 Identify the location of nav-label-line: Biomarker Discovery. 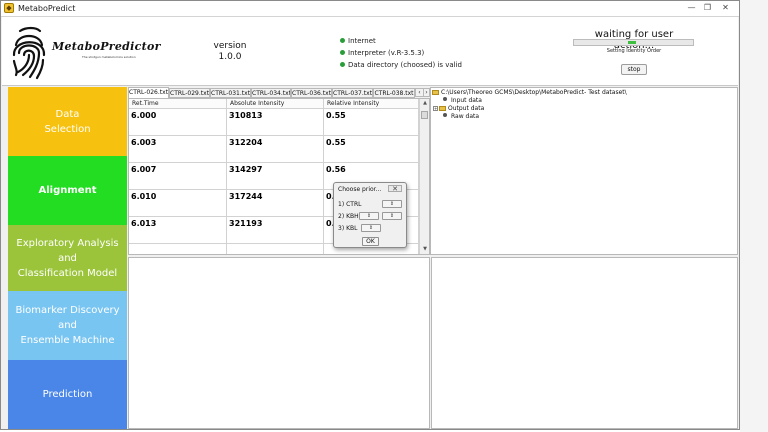
(67, 310).